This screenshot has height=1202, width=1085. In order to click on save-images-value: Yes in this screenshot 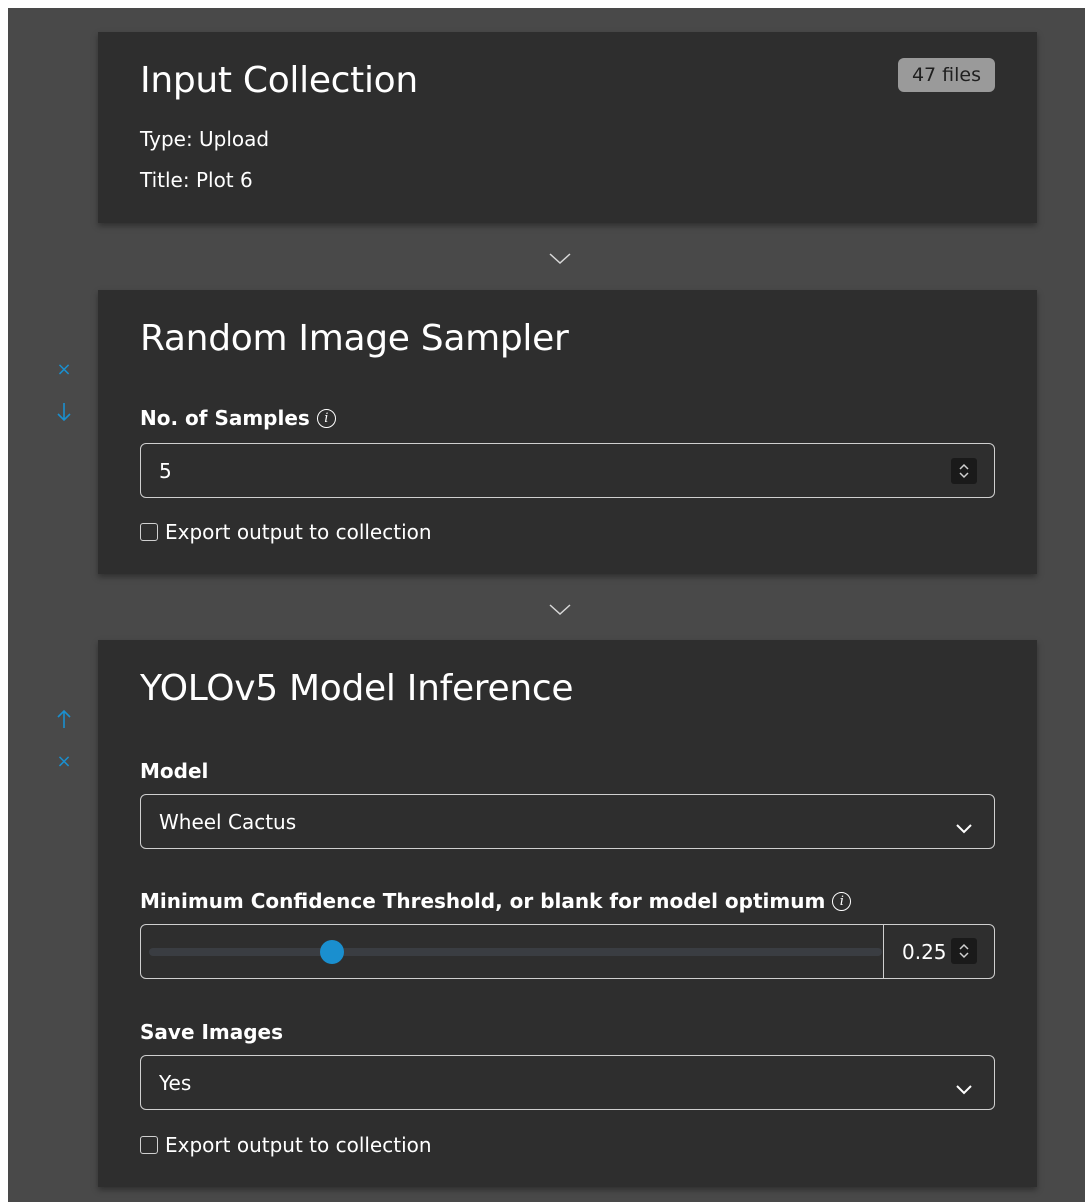, I will do `click(175, 1082)`.